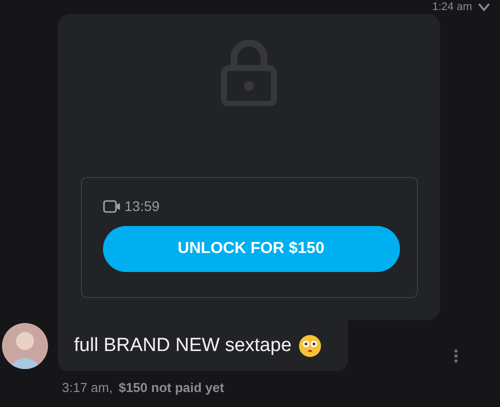 This screenshot has width=500, height=407. What do you see at coordinates (87, 387) in the screenshot?
I see `message-time: 3:17 am,` at bounding box center [87, 387].